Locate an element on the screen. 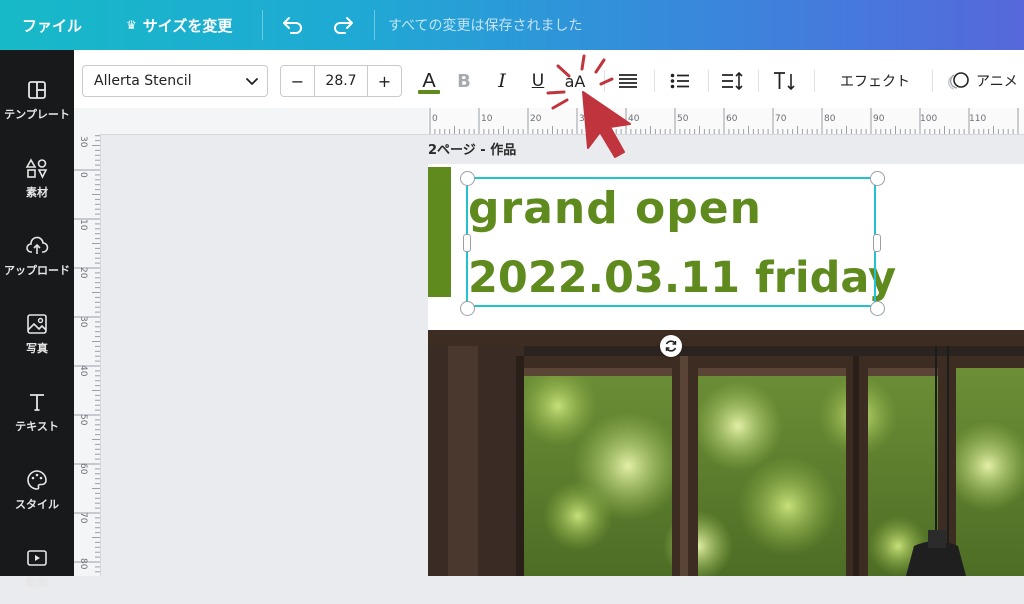  horizontal-ruler: 0 10 20 30 40 50 60 70 80 90 100 110 is located at coordinates (549, 121).